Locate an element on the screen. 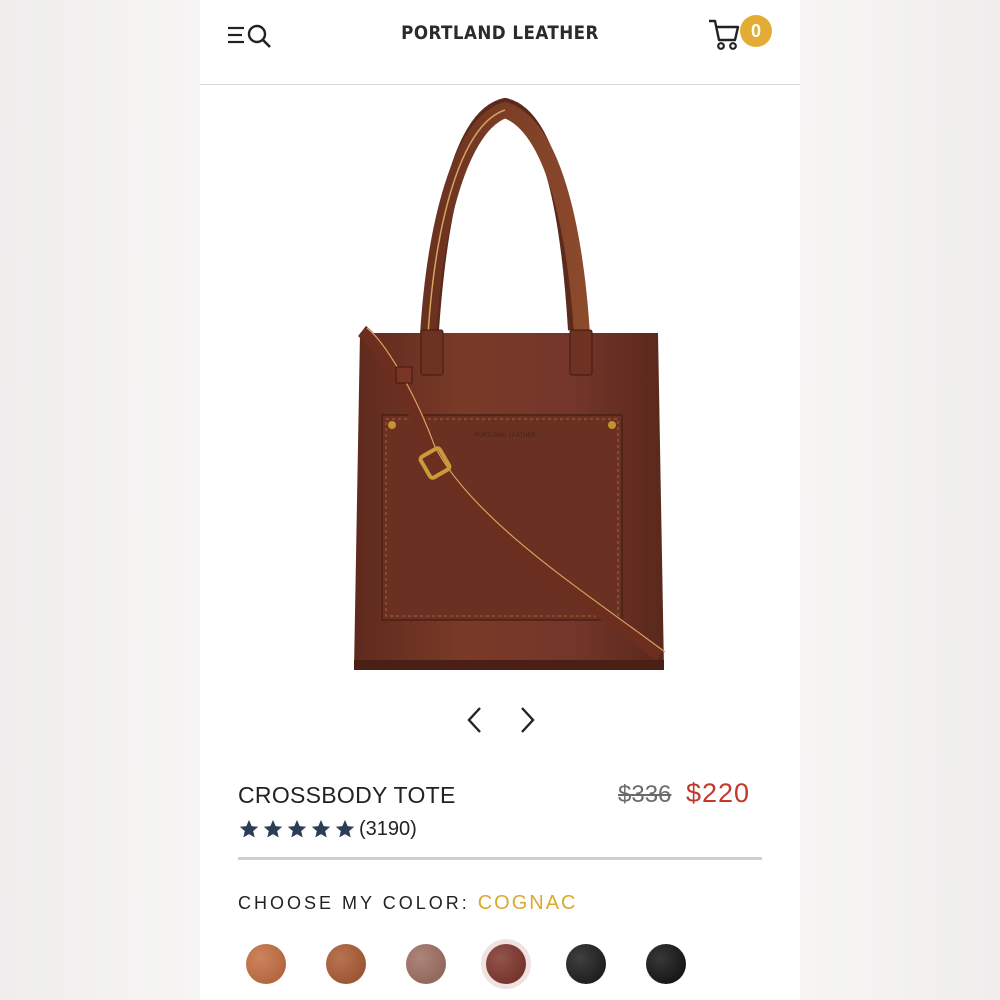 The image size is (1000, 1000). cart-count-badge: 0 is located at coordinates (756, 31).